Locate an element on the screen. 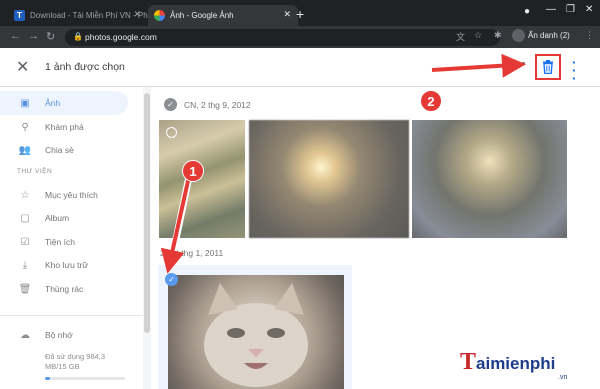 This screenshot has height=389, width=600. annotation-step-1: 1 is located at coordinates (193, 171).